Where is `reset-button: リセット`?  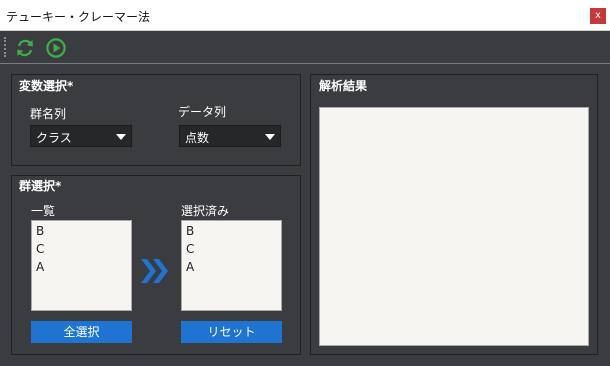
reset-button: リセット is located at coordinates (231, 332).